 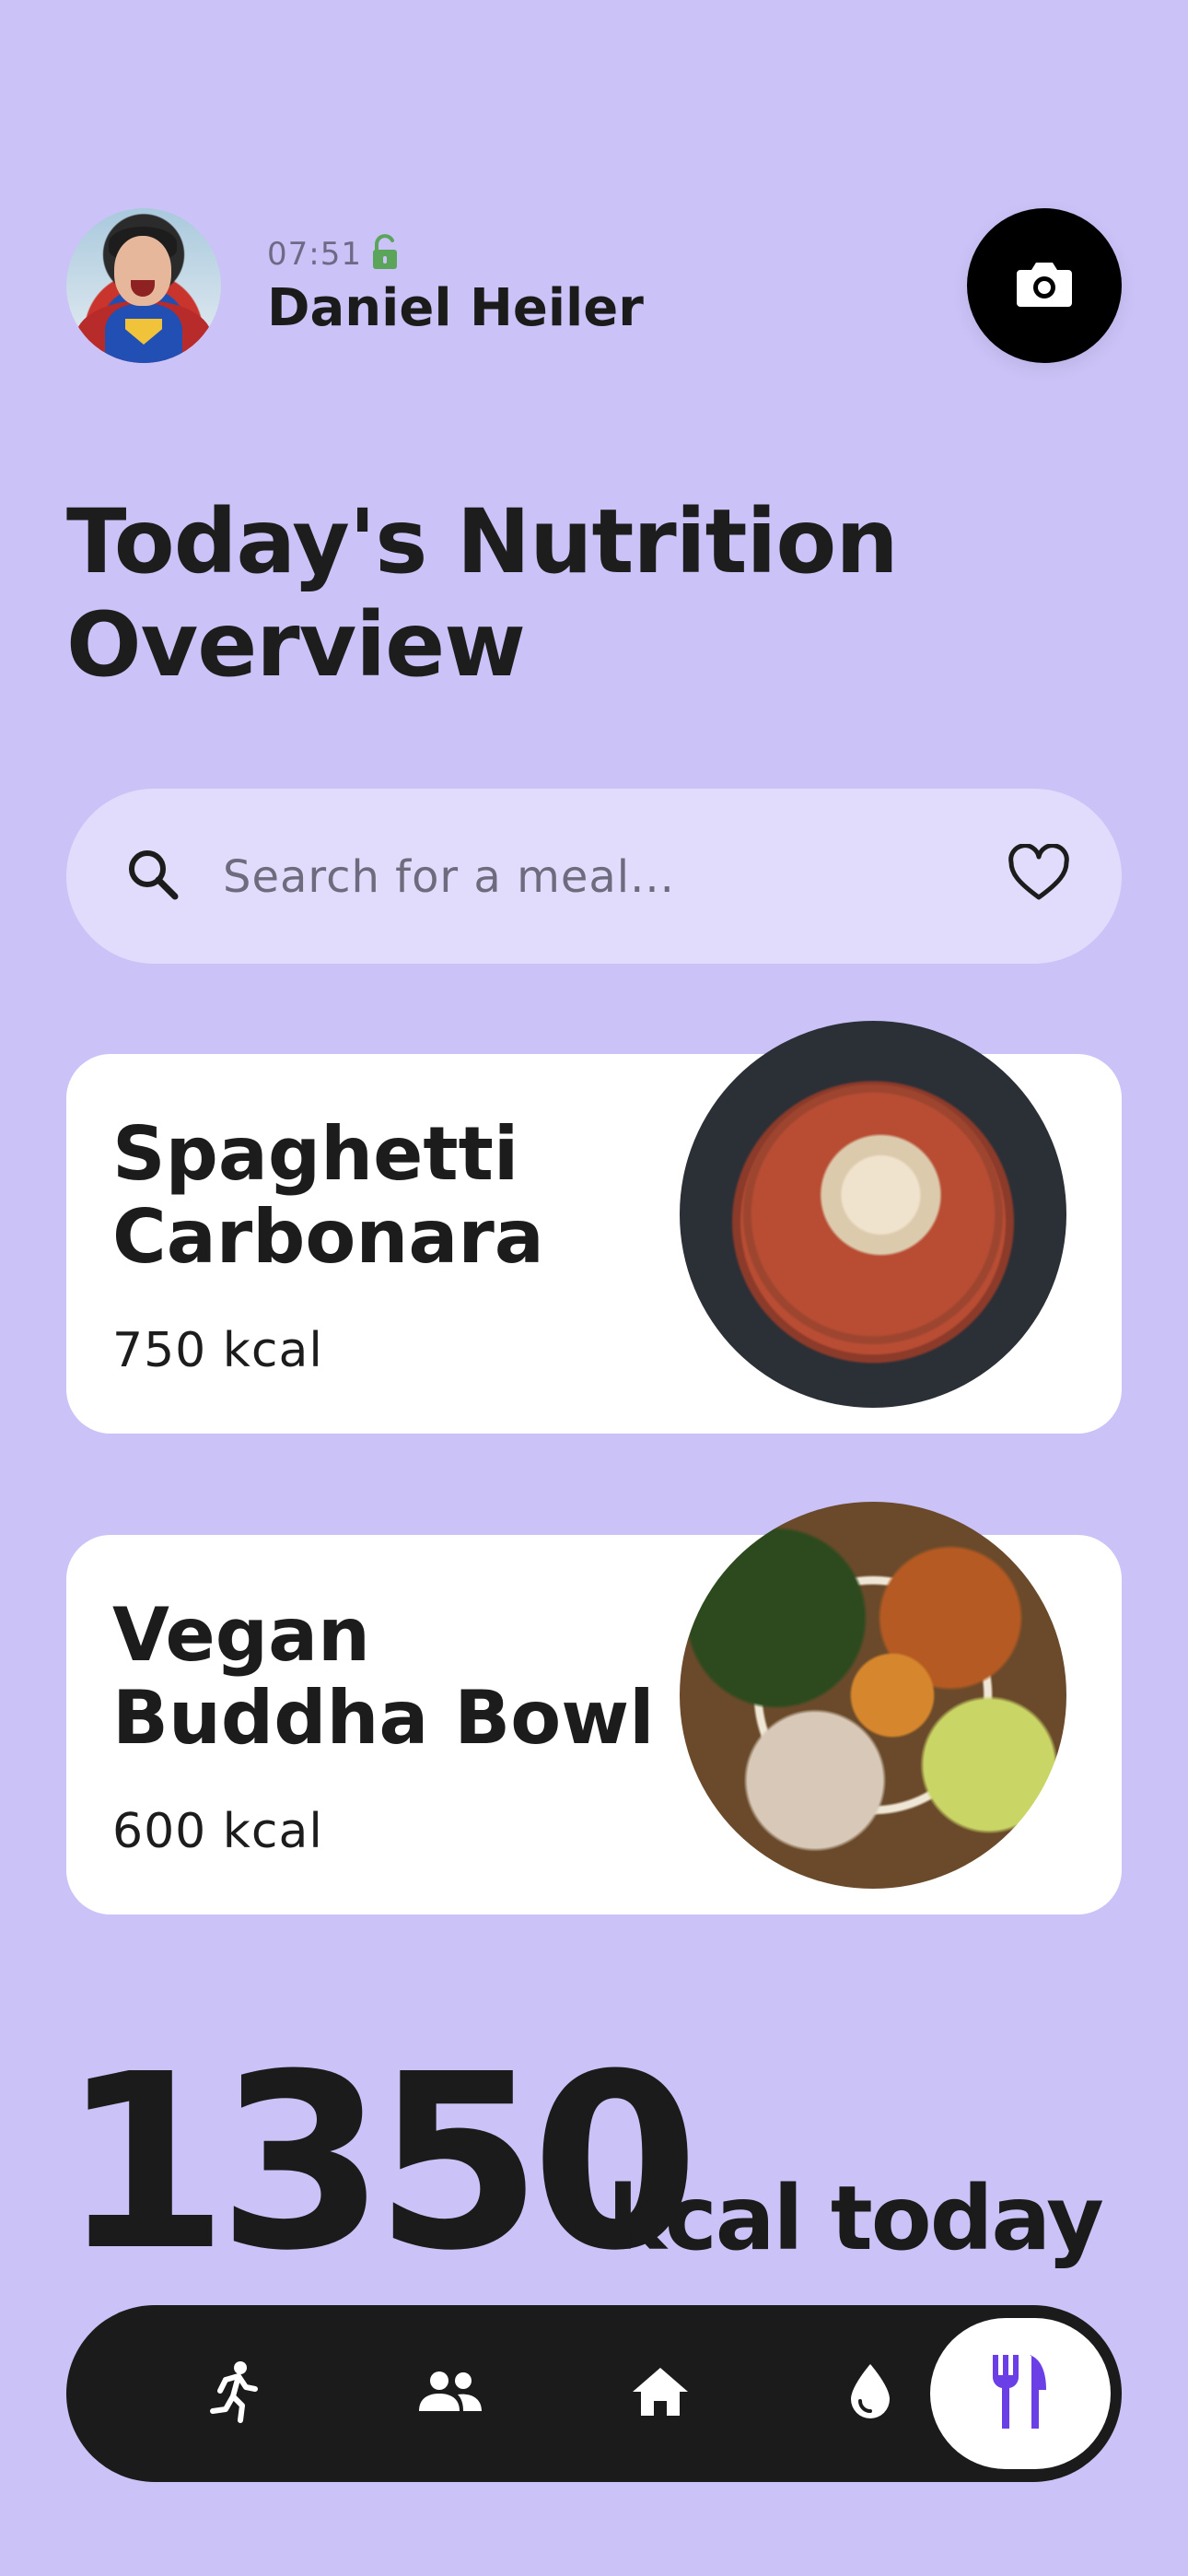 What do you see at coordinates (870, 2393) in the screenshot?
I see `water-drop-icon` at bounding box center [870, 2393].